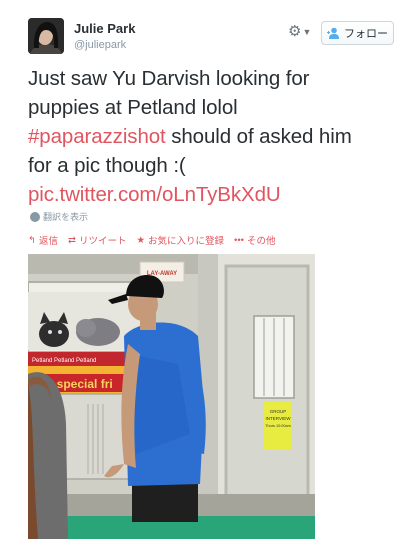 This screenshot has height=551, width=400. Describe the element at coordinates (64, 361) in the screenshot. I see `petland-strip: Petland Petland Petland` at that location.